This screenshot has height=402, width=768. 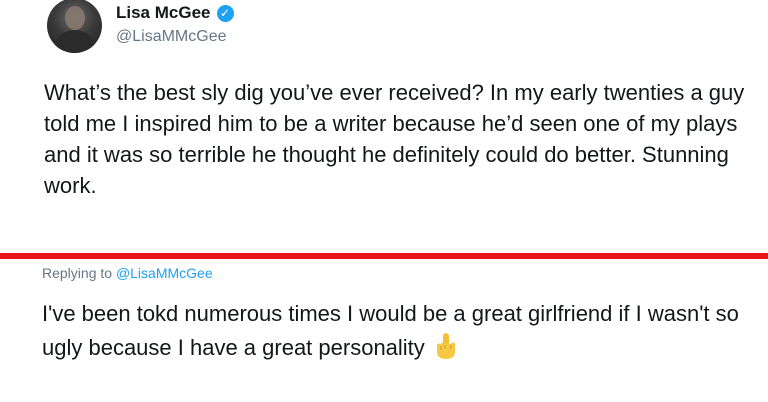 What do you see at coordinates (225, 13) in the screenshot?
I see `verified-badge-icon: ✓` at bounding box center [225, 13].